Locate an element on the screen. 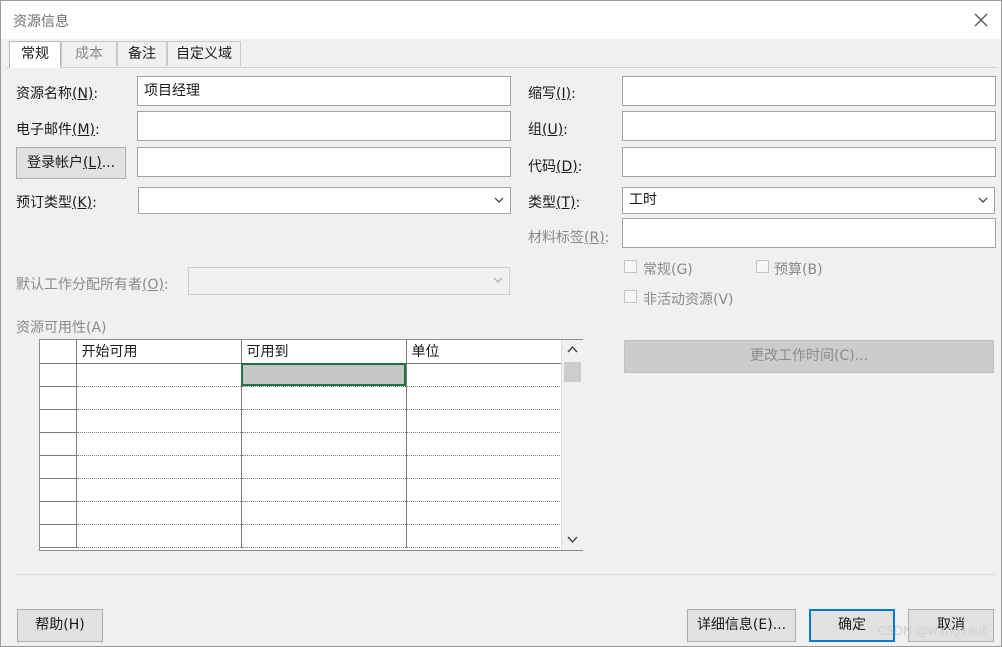 The height and width of the screenshot is (647, 1002). column-header-end: 可用到 is located at coordinates (324, 352).